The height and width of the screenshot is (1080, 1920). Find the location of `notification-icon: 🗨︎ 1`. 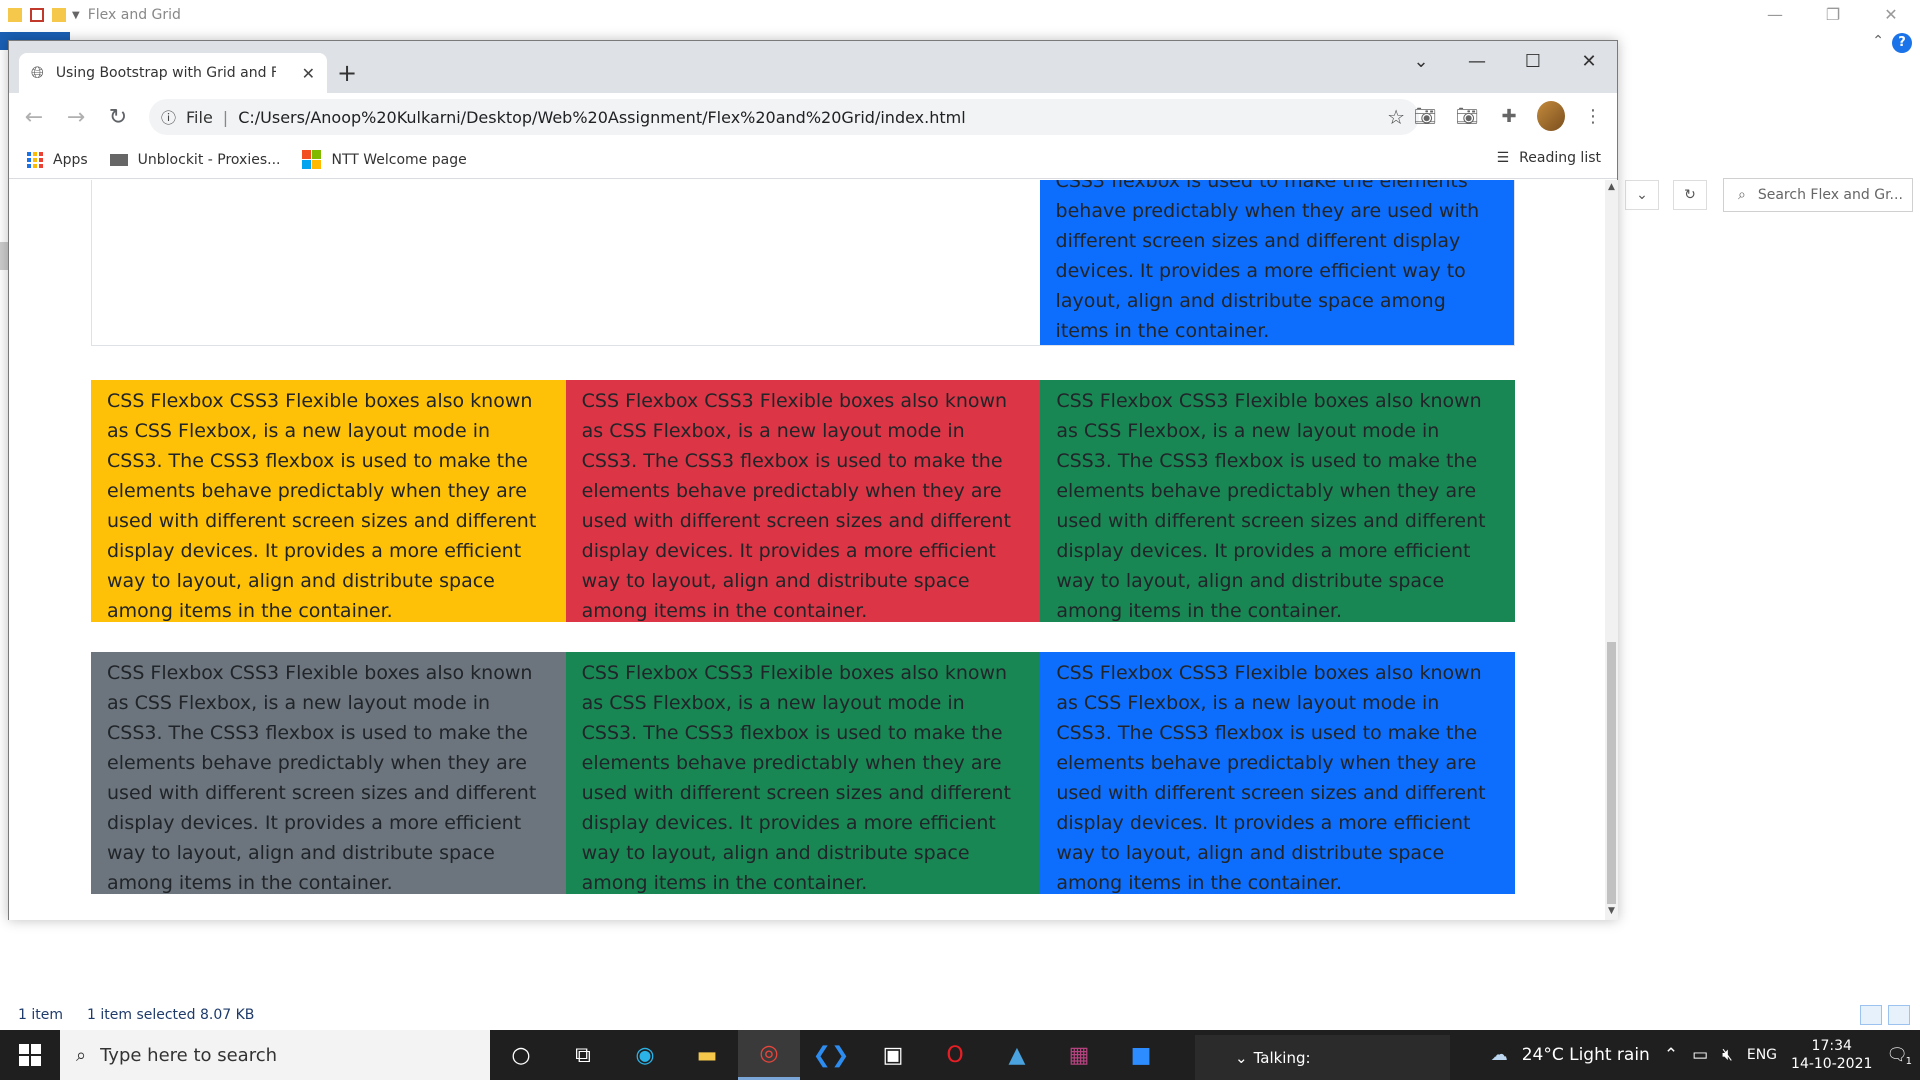

notification-icon: 🗨︎ 1 is located at coordinates (1899, 1056).